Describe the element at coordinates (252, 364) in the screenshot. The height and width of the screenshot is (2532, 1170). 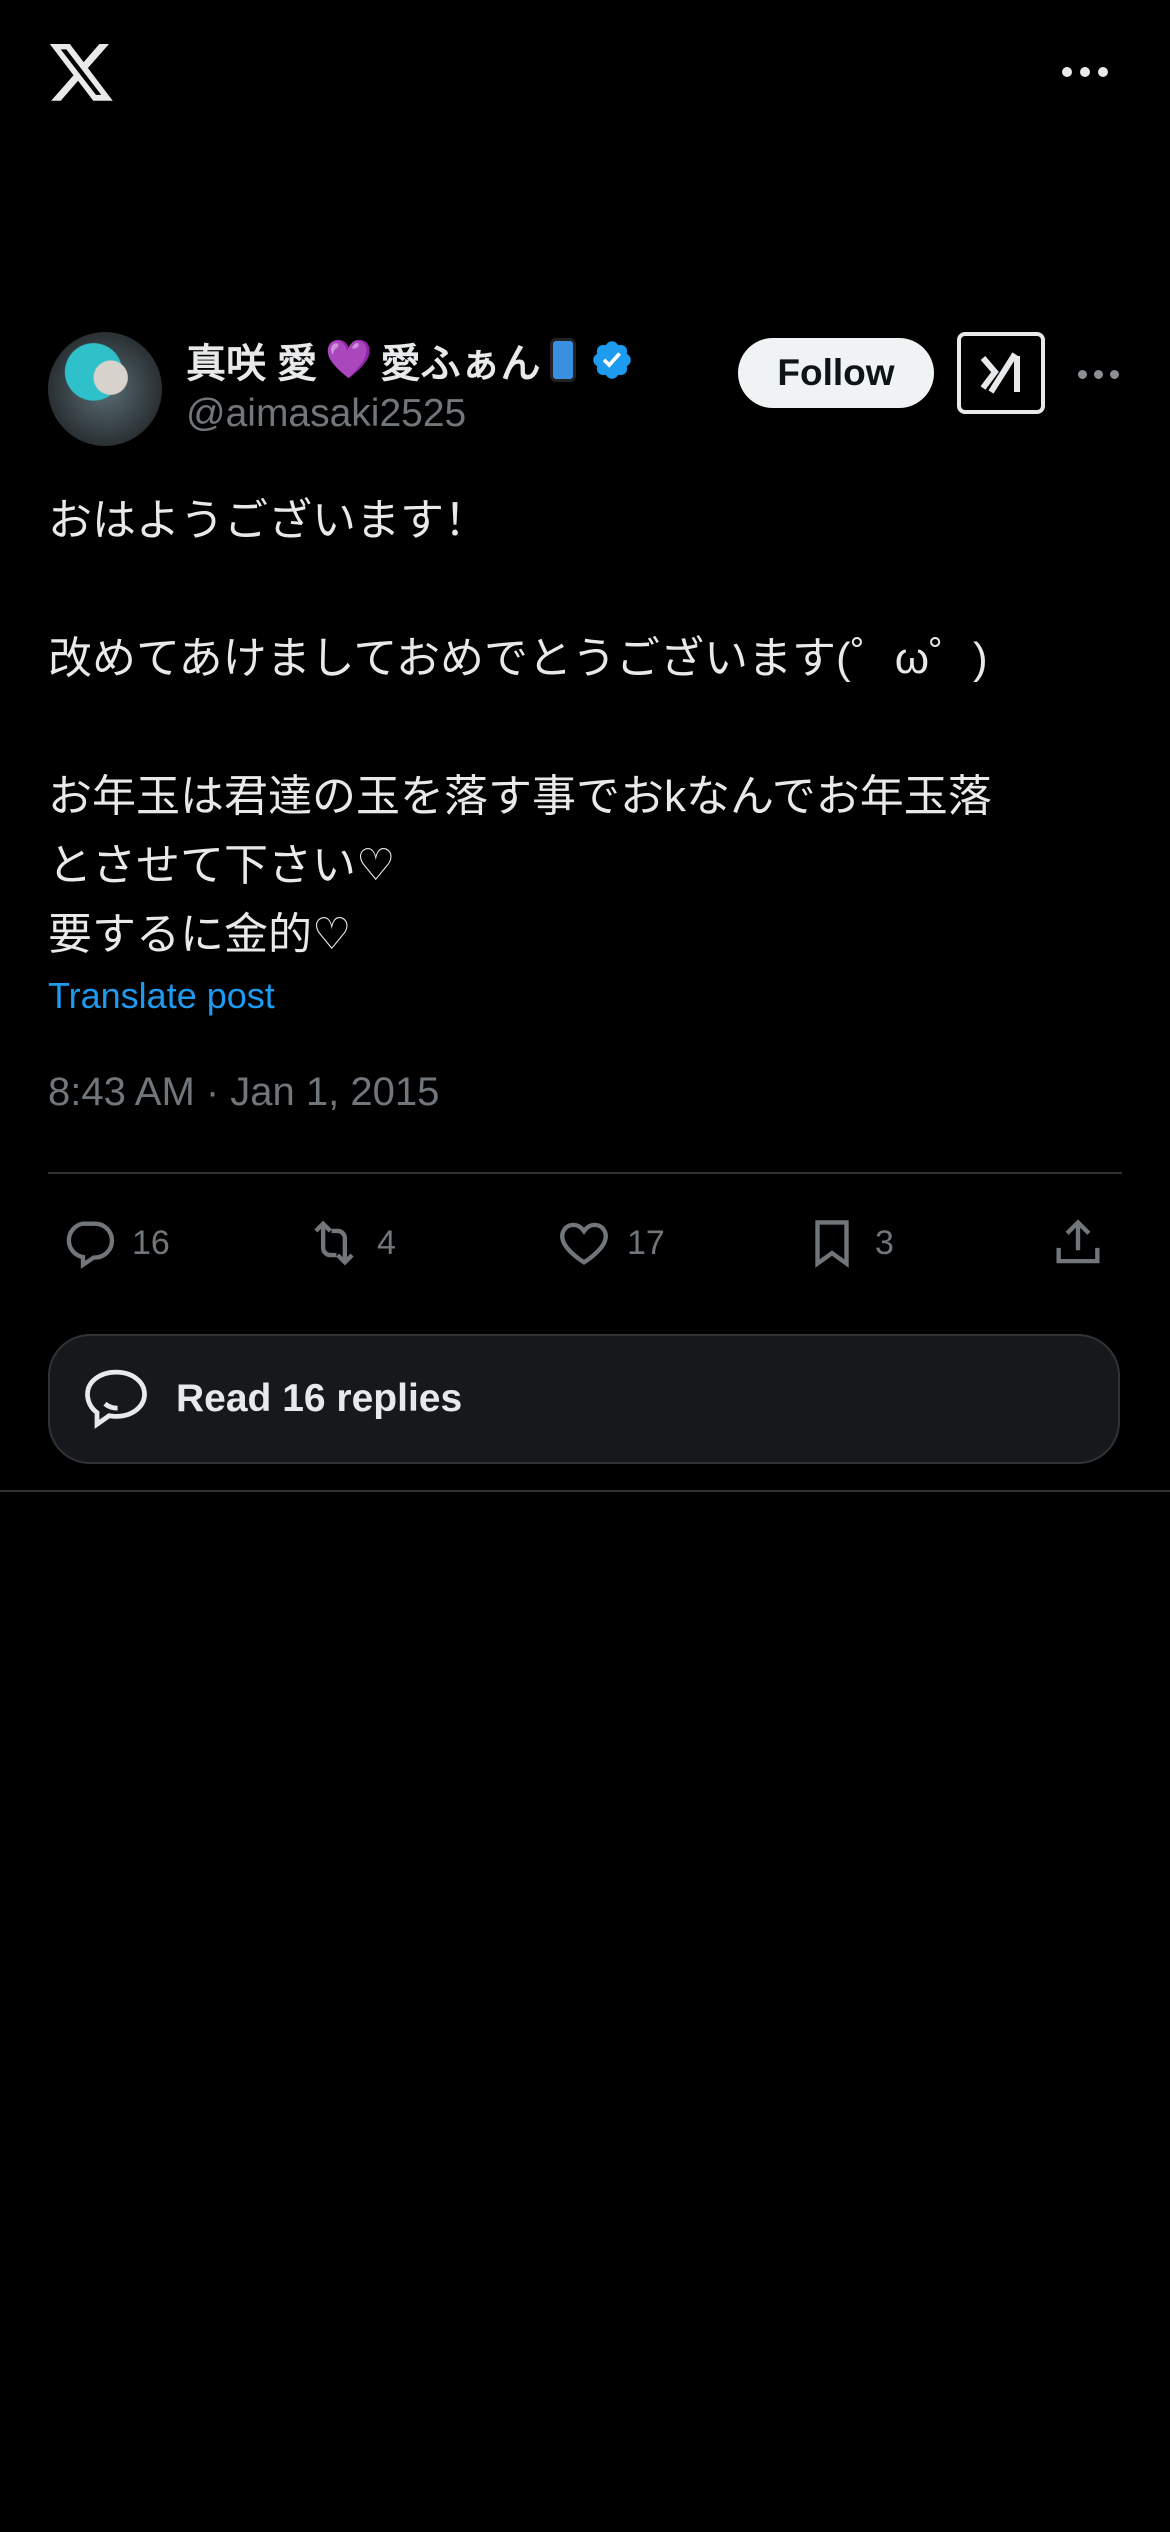
I see `display-name-part1: 真咲 愛` at that location.